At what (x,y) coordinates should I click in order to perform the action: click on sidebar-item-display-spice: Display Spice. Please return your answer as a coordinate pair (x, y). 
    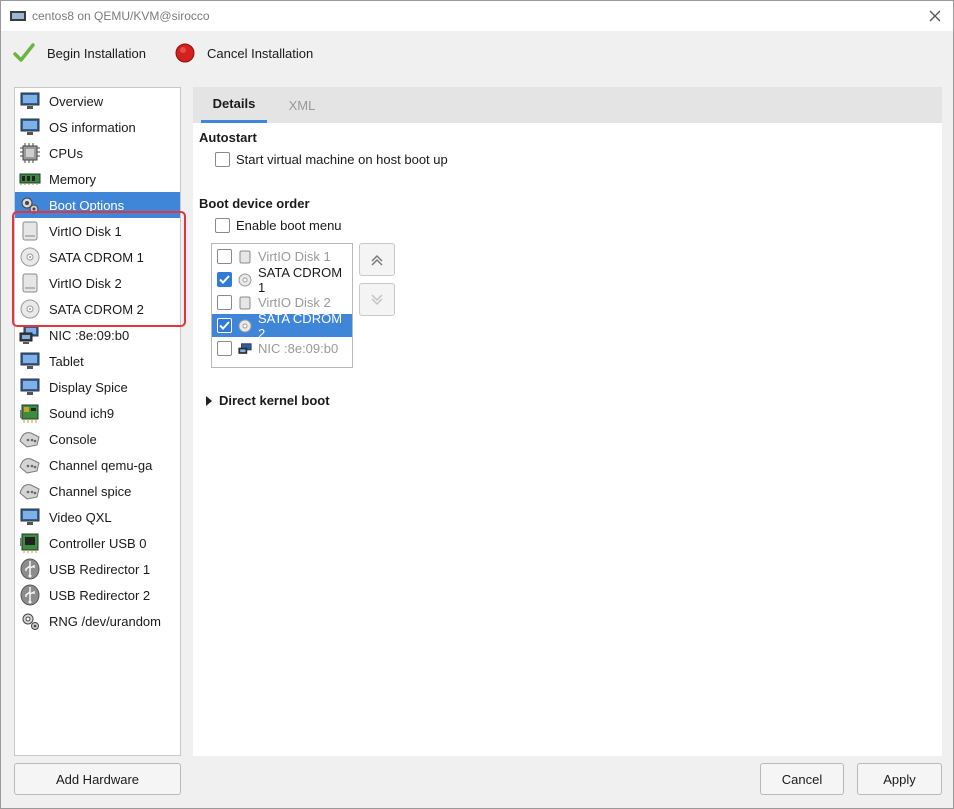
    Looking at the image, I should click on (97, 387).